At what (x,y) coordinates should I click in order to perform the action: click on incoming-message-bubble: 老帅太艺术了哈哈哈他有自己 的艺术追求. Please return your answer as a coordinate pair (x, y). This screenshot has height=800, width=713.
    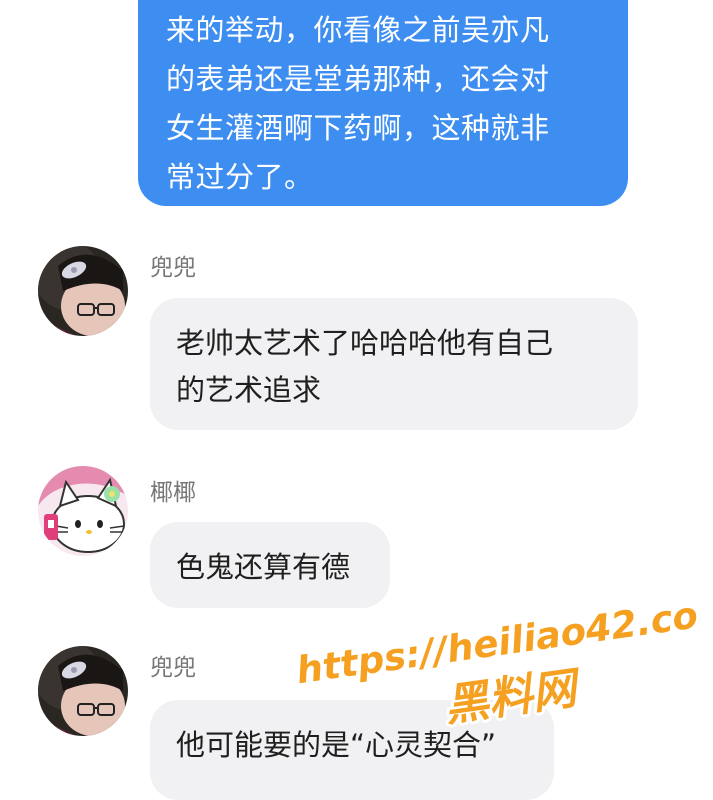
    Looking at the image, I should click on (394, 364).